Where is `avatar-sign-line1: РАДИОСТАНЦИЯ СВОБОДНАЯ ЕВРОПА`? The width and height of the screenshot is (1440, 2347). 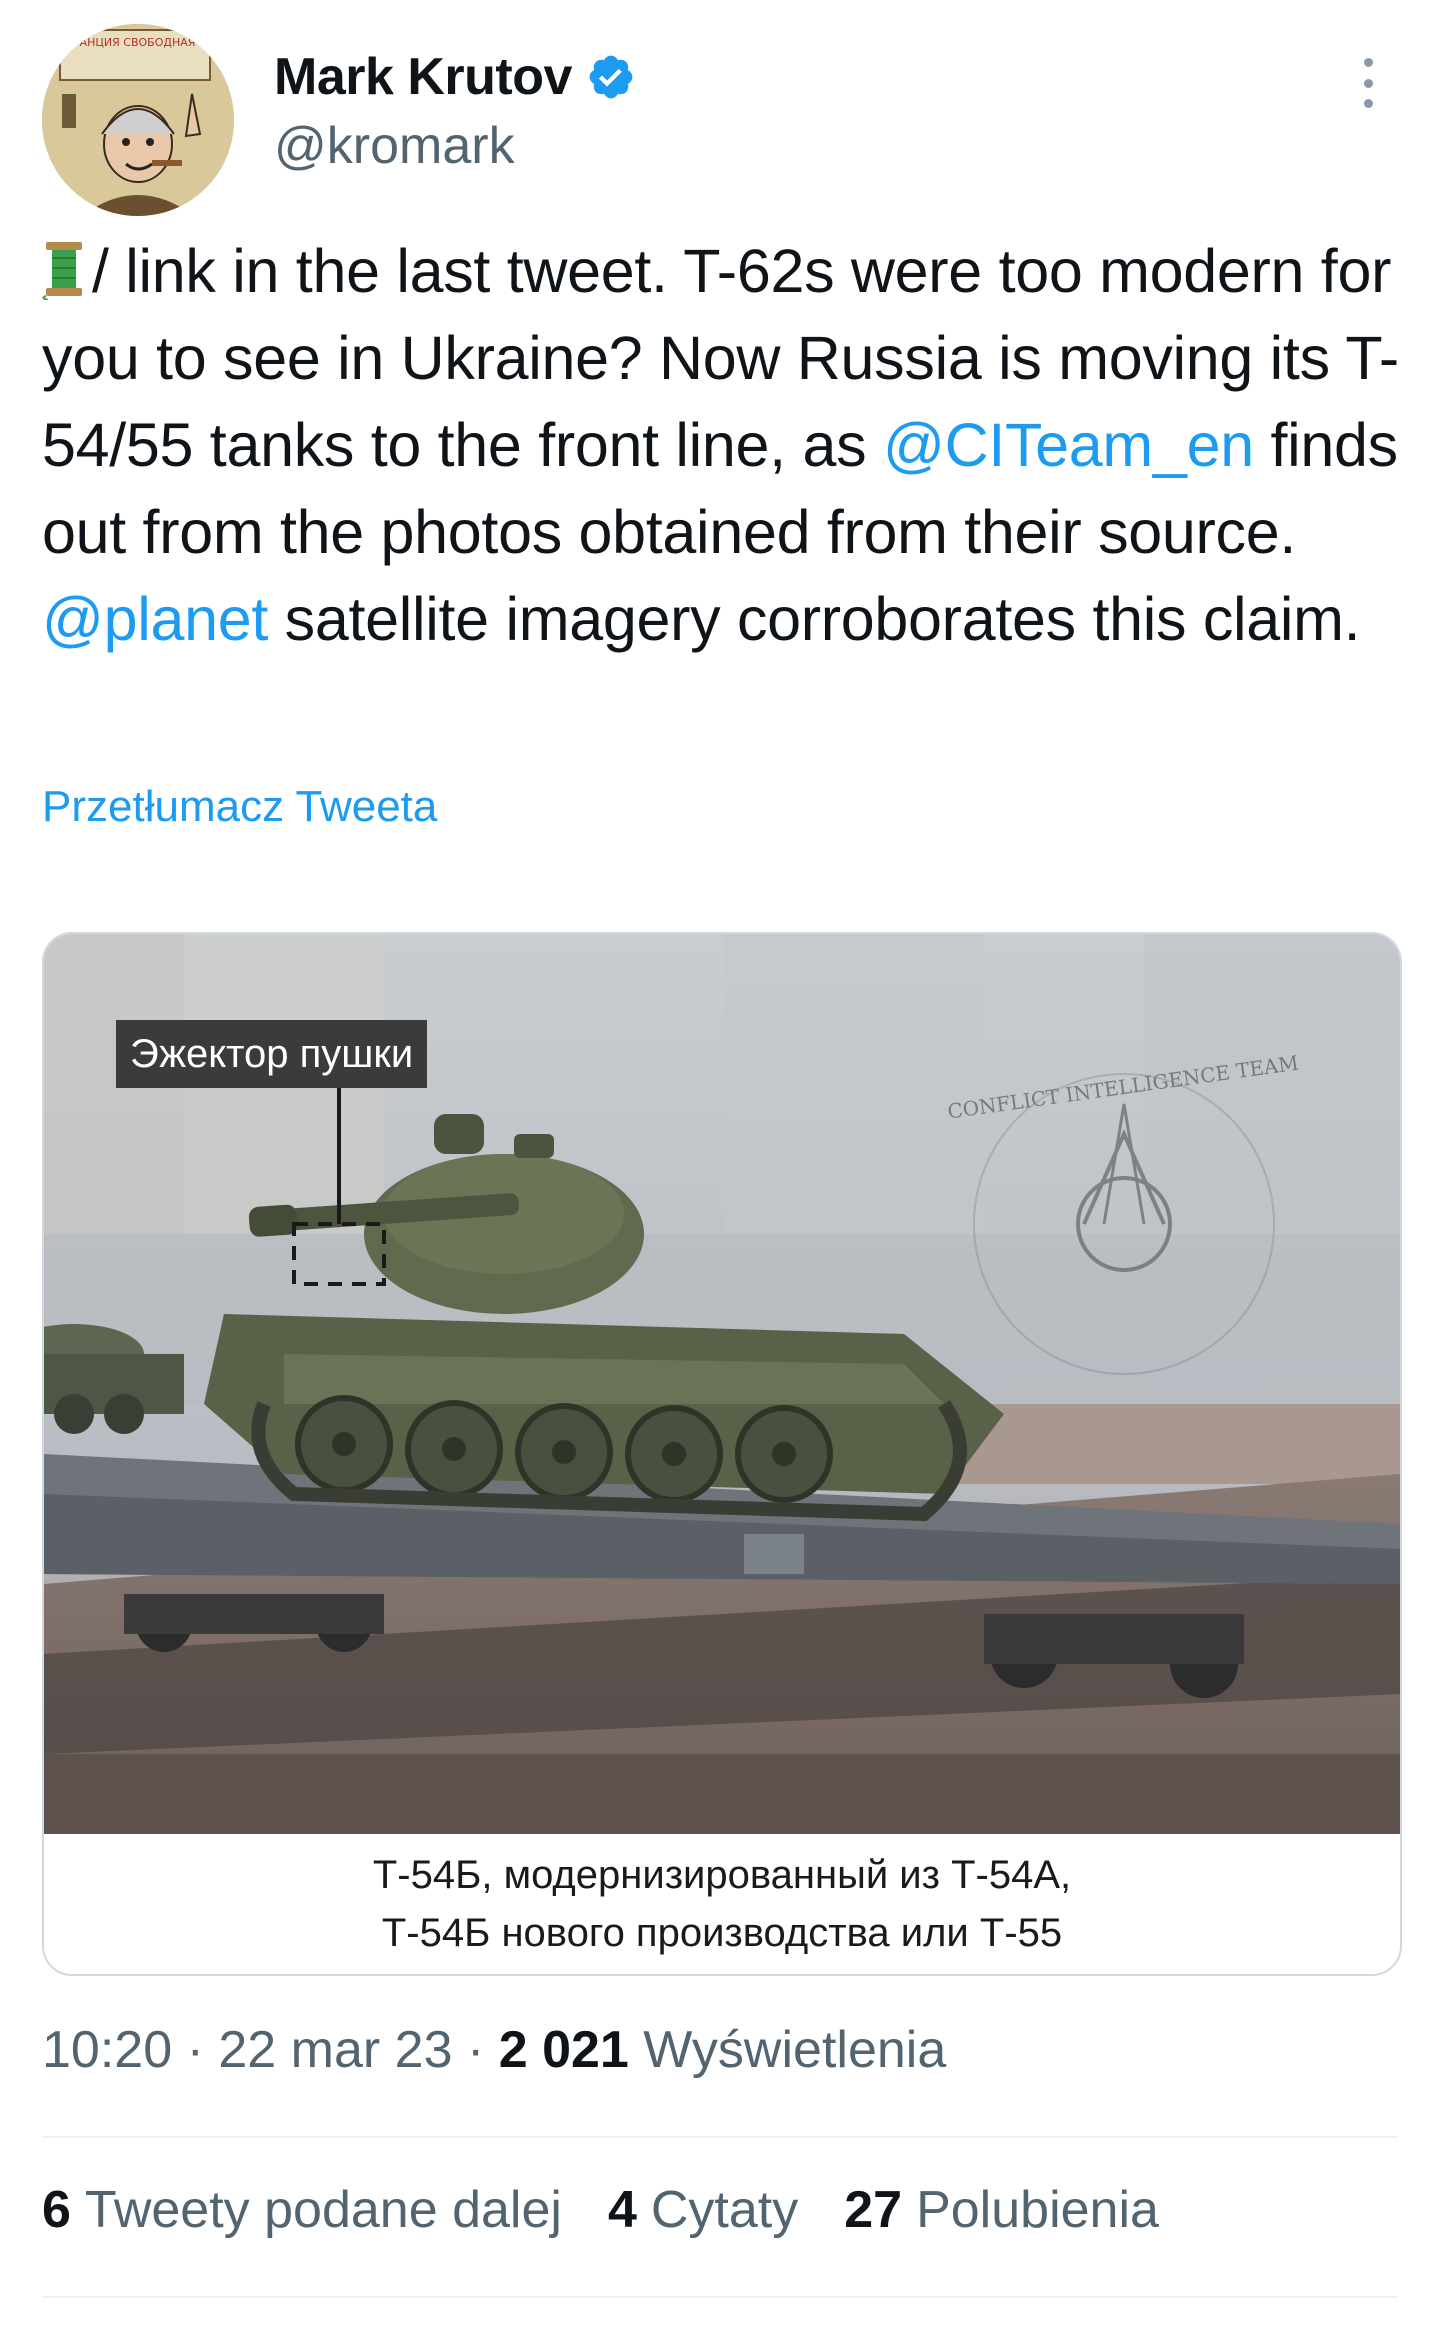
avatar-sign-line1: РАДИОСТАНЦИЯ СВОБОДНАЯ ЕВРОПА is located at coordinates (138, 42).